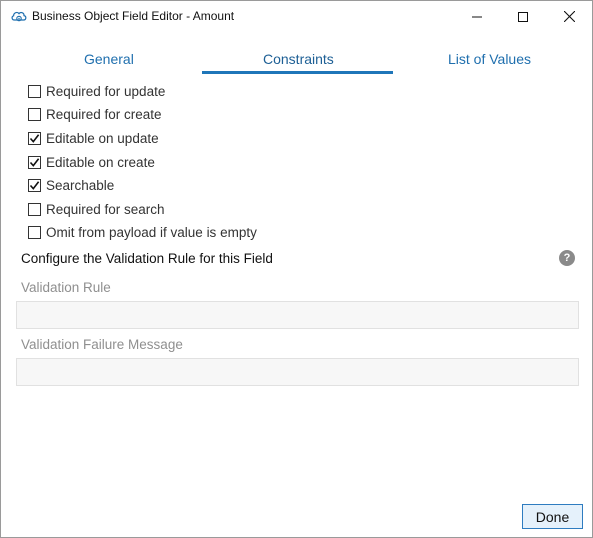 This screenshot has height=538, width=593. I want to click on title-bar: Business Object Field Editor - Amount, so click(296, 16).